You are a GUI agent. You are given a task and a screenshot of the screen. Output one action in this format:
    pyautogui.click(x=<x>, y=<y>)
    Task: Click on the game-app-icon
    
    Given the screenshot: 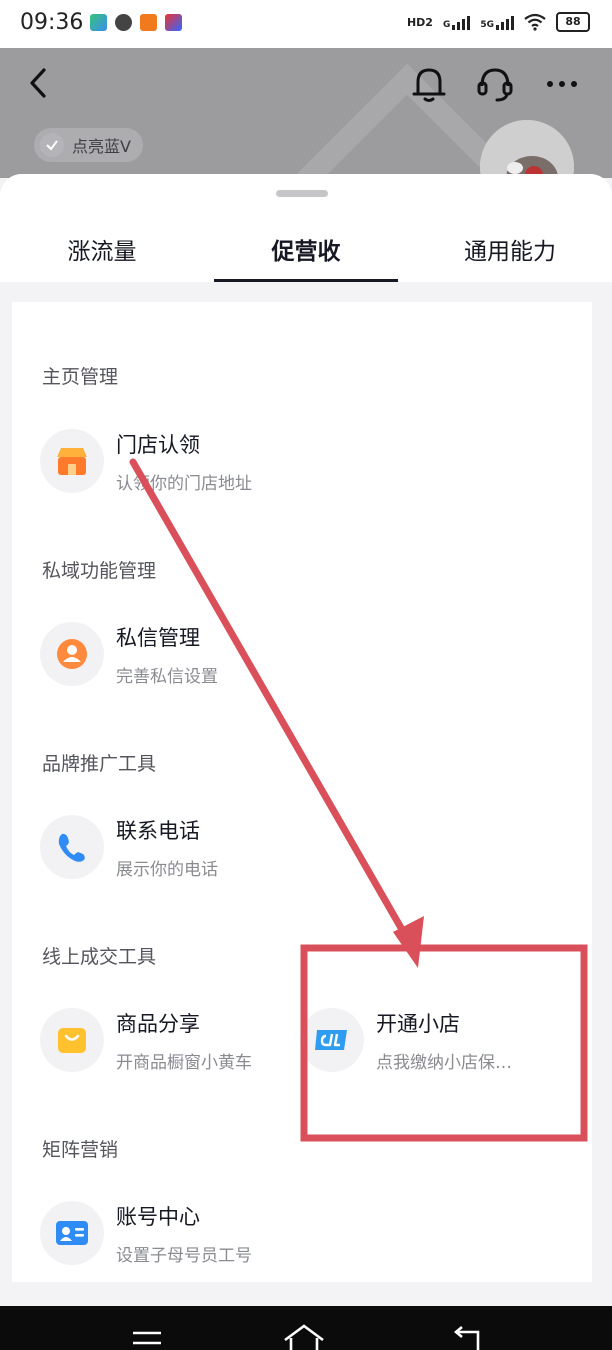 What is the action you would take?
    pyautogui.click(x=173, y=22)
    